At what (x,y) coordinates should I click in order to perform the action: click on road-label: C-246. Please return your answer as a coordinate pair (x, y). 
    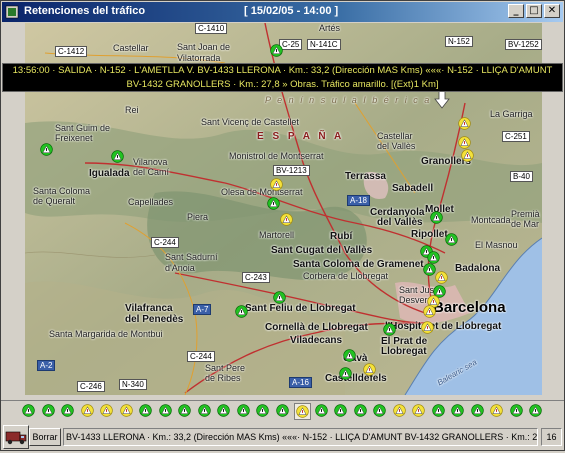
    Looking at the image, I should click on (91, 386).